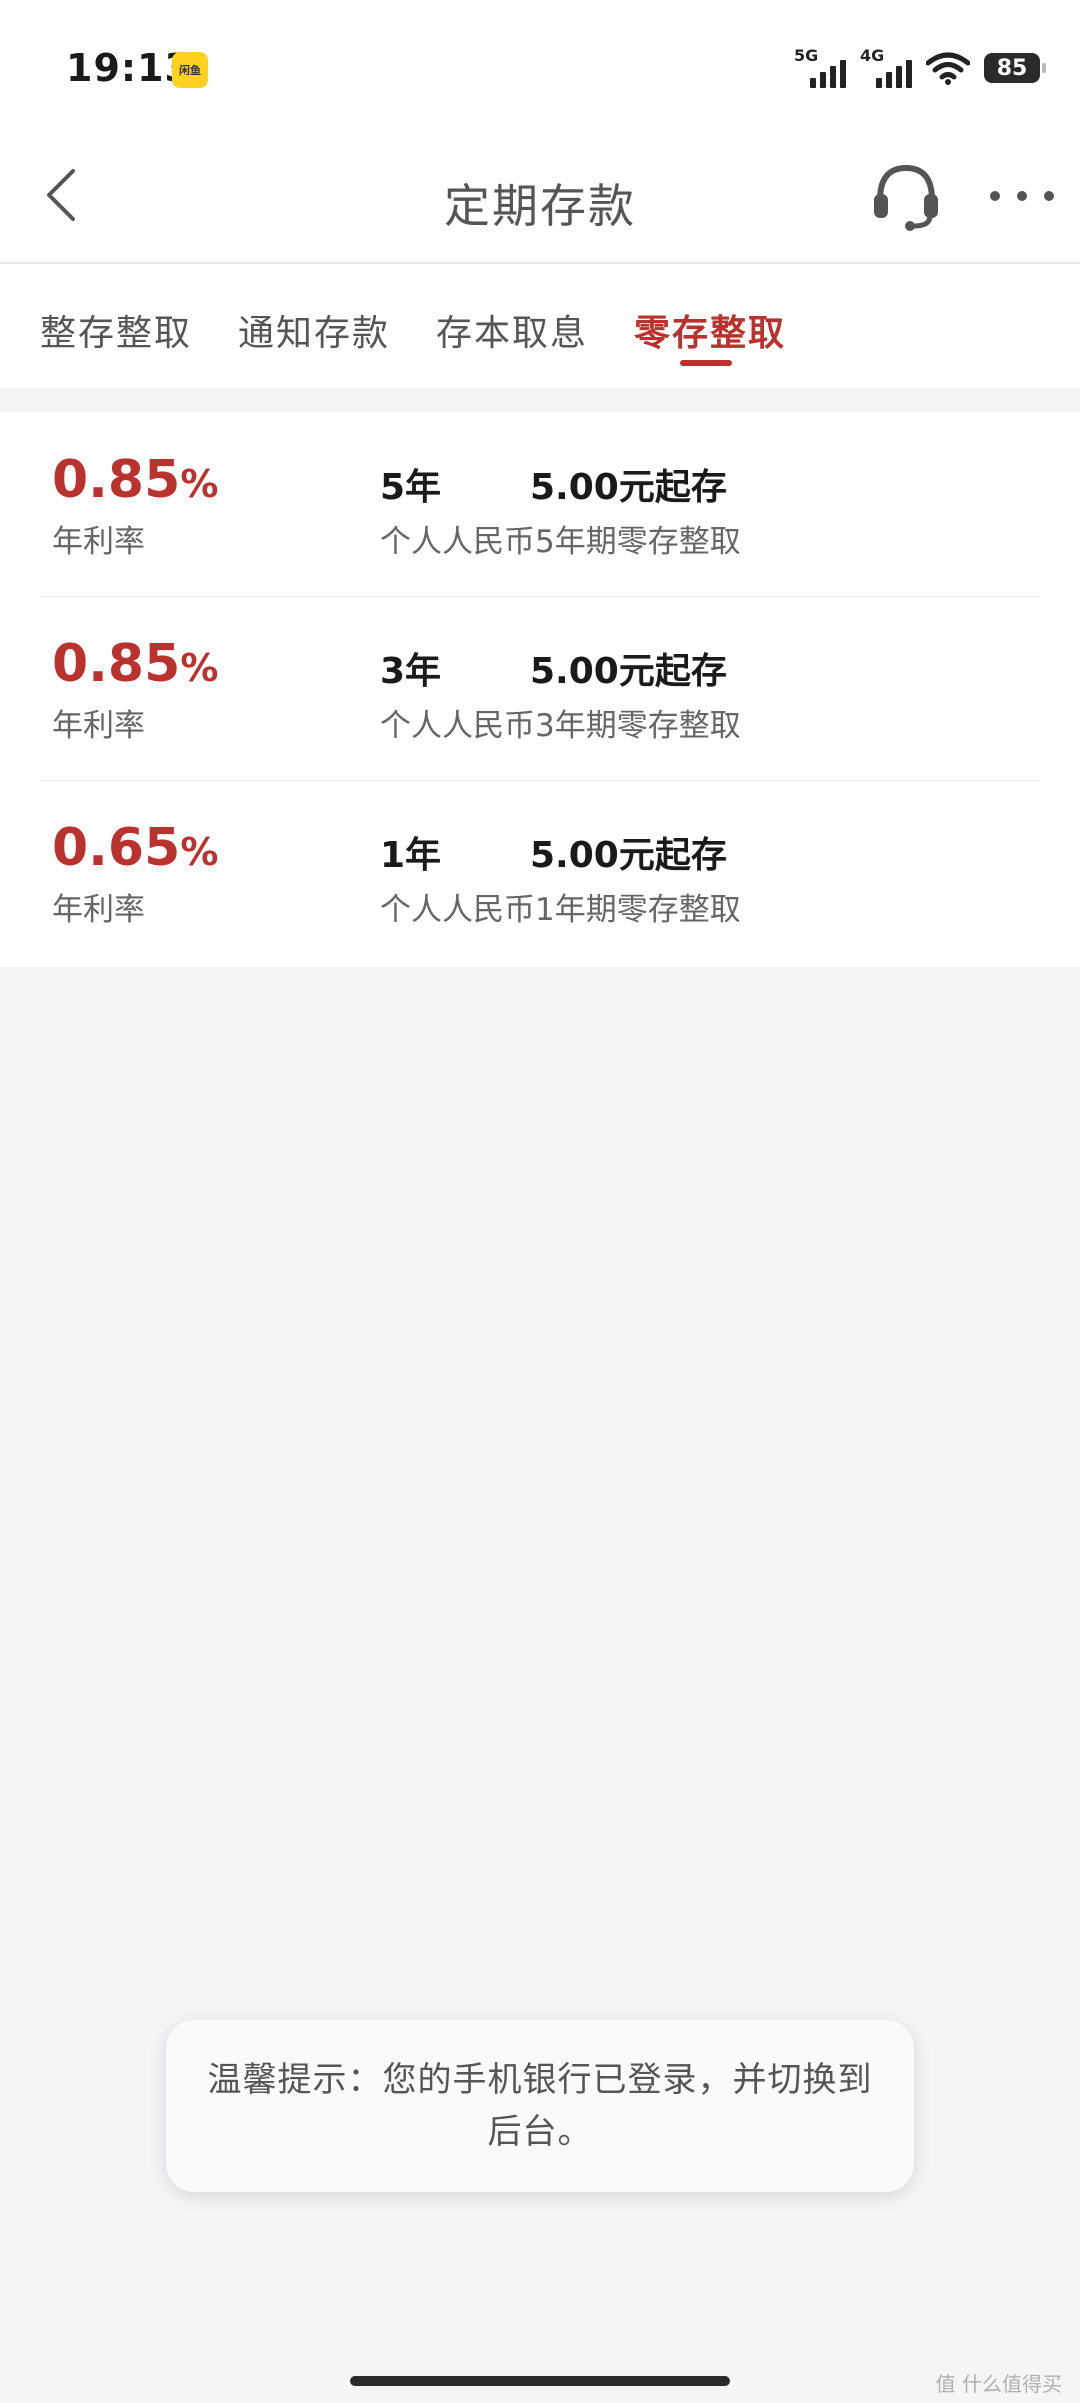 Image resolution: width=1080 pixels, height=2403 pixels. I want to click on more-options-button, so click(1022, 196).